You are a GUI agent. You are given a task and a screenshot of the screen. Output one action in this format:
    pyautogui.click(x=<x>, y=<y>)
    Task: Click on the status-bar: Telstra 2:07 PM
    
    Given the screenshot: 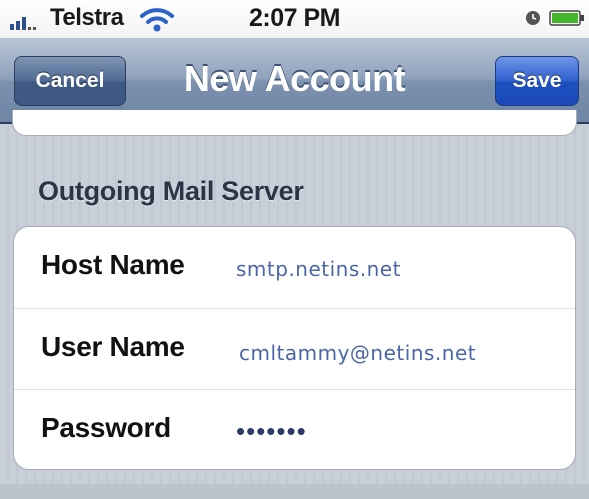 What is the action you would take?
    pyautogui.click(x=294, y=19)
    